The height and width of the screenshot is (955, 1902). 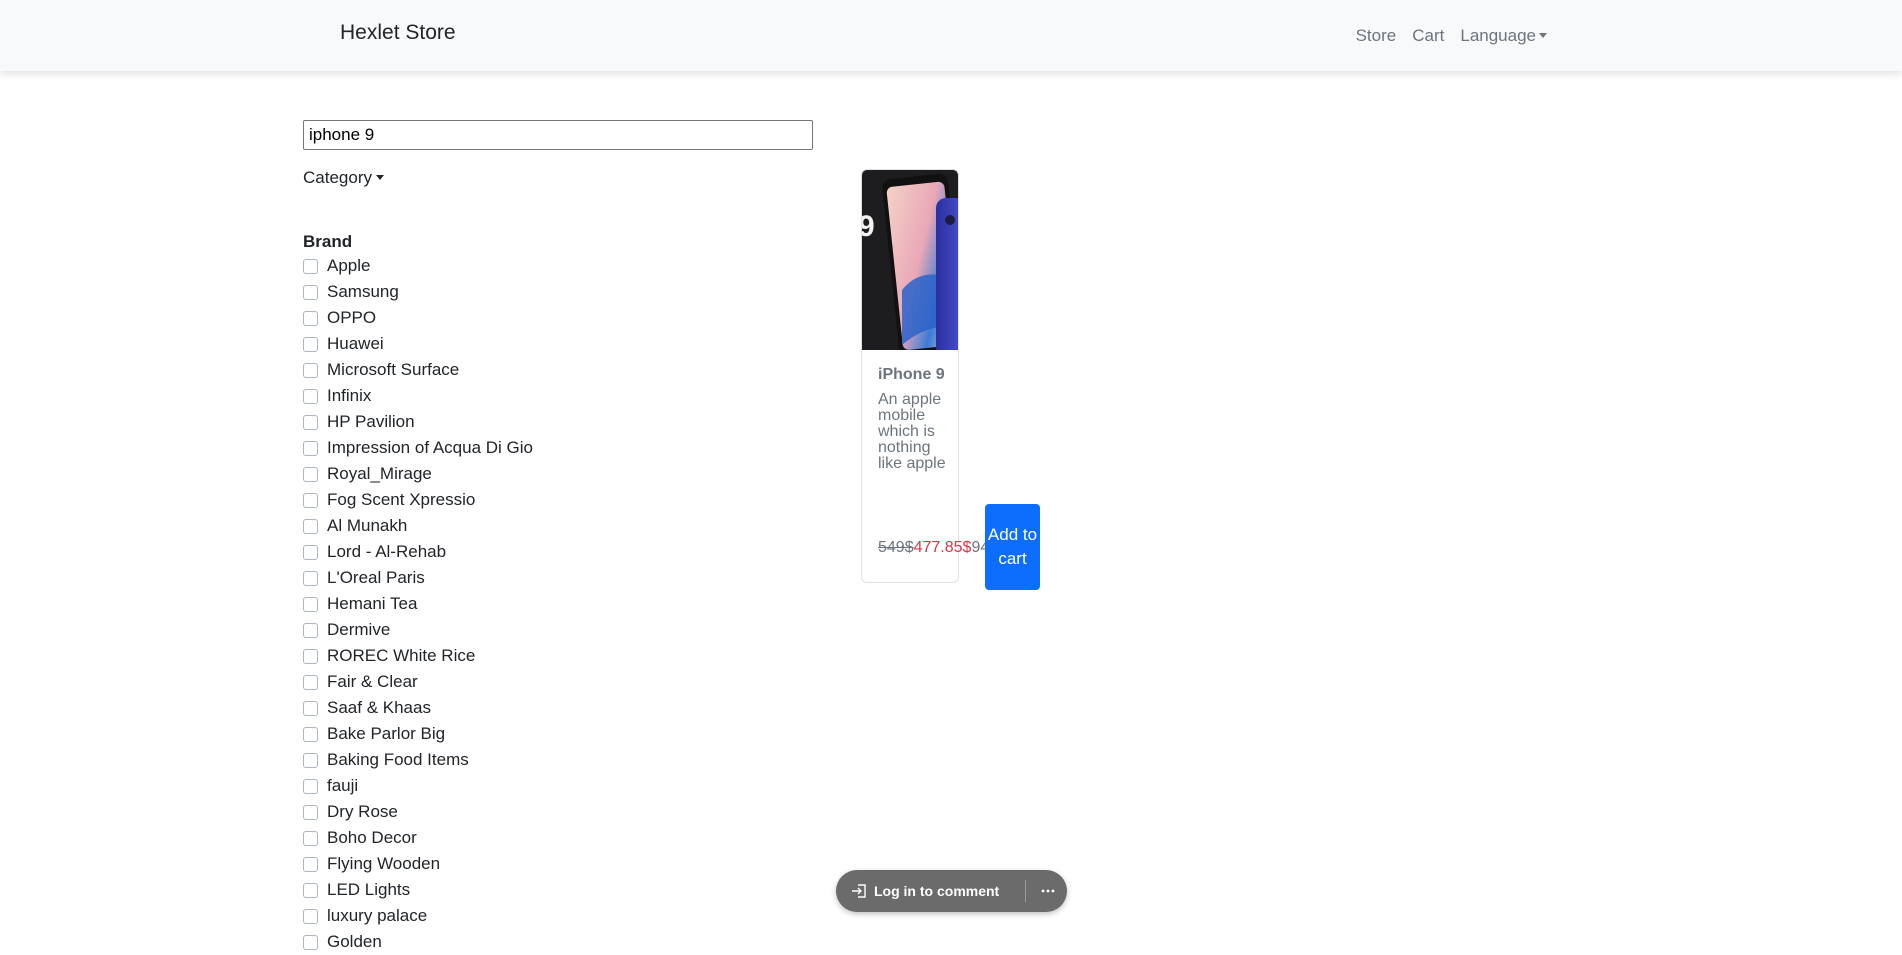 I want to click on brand-label: fauji, so click(x=342, y=786).